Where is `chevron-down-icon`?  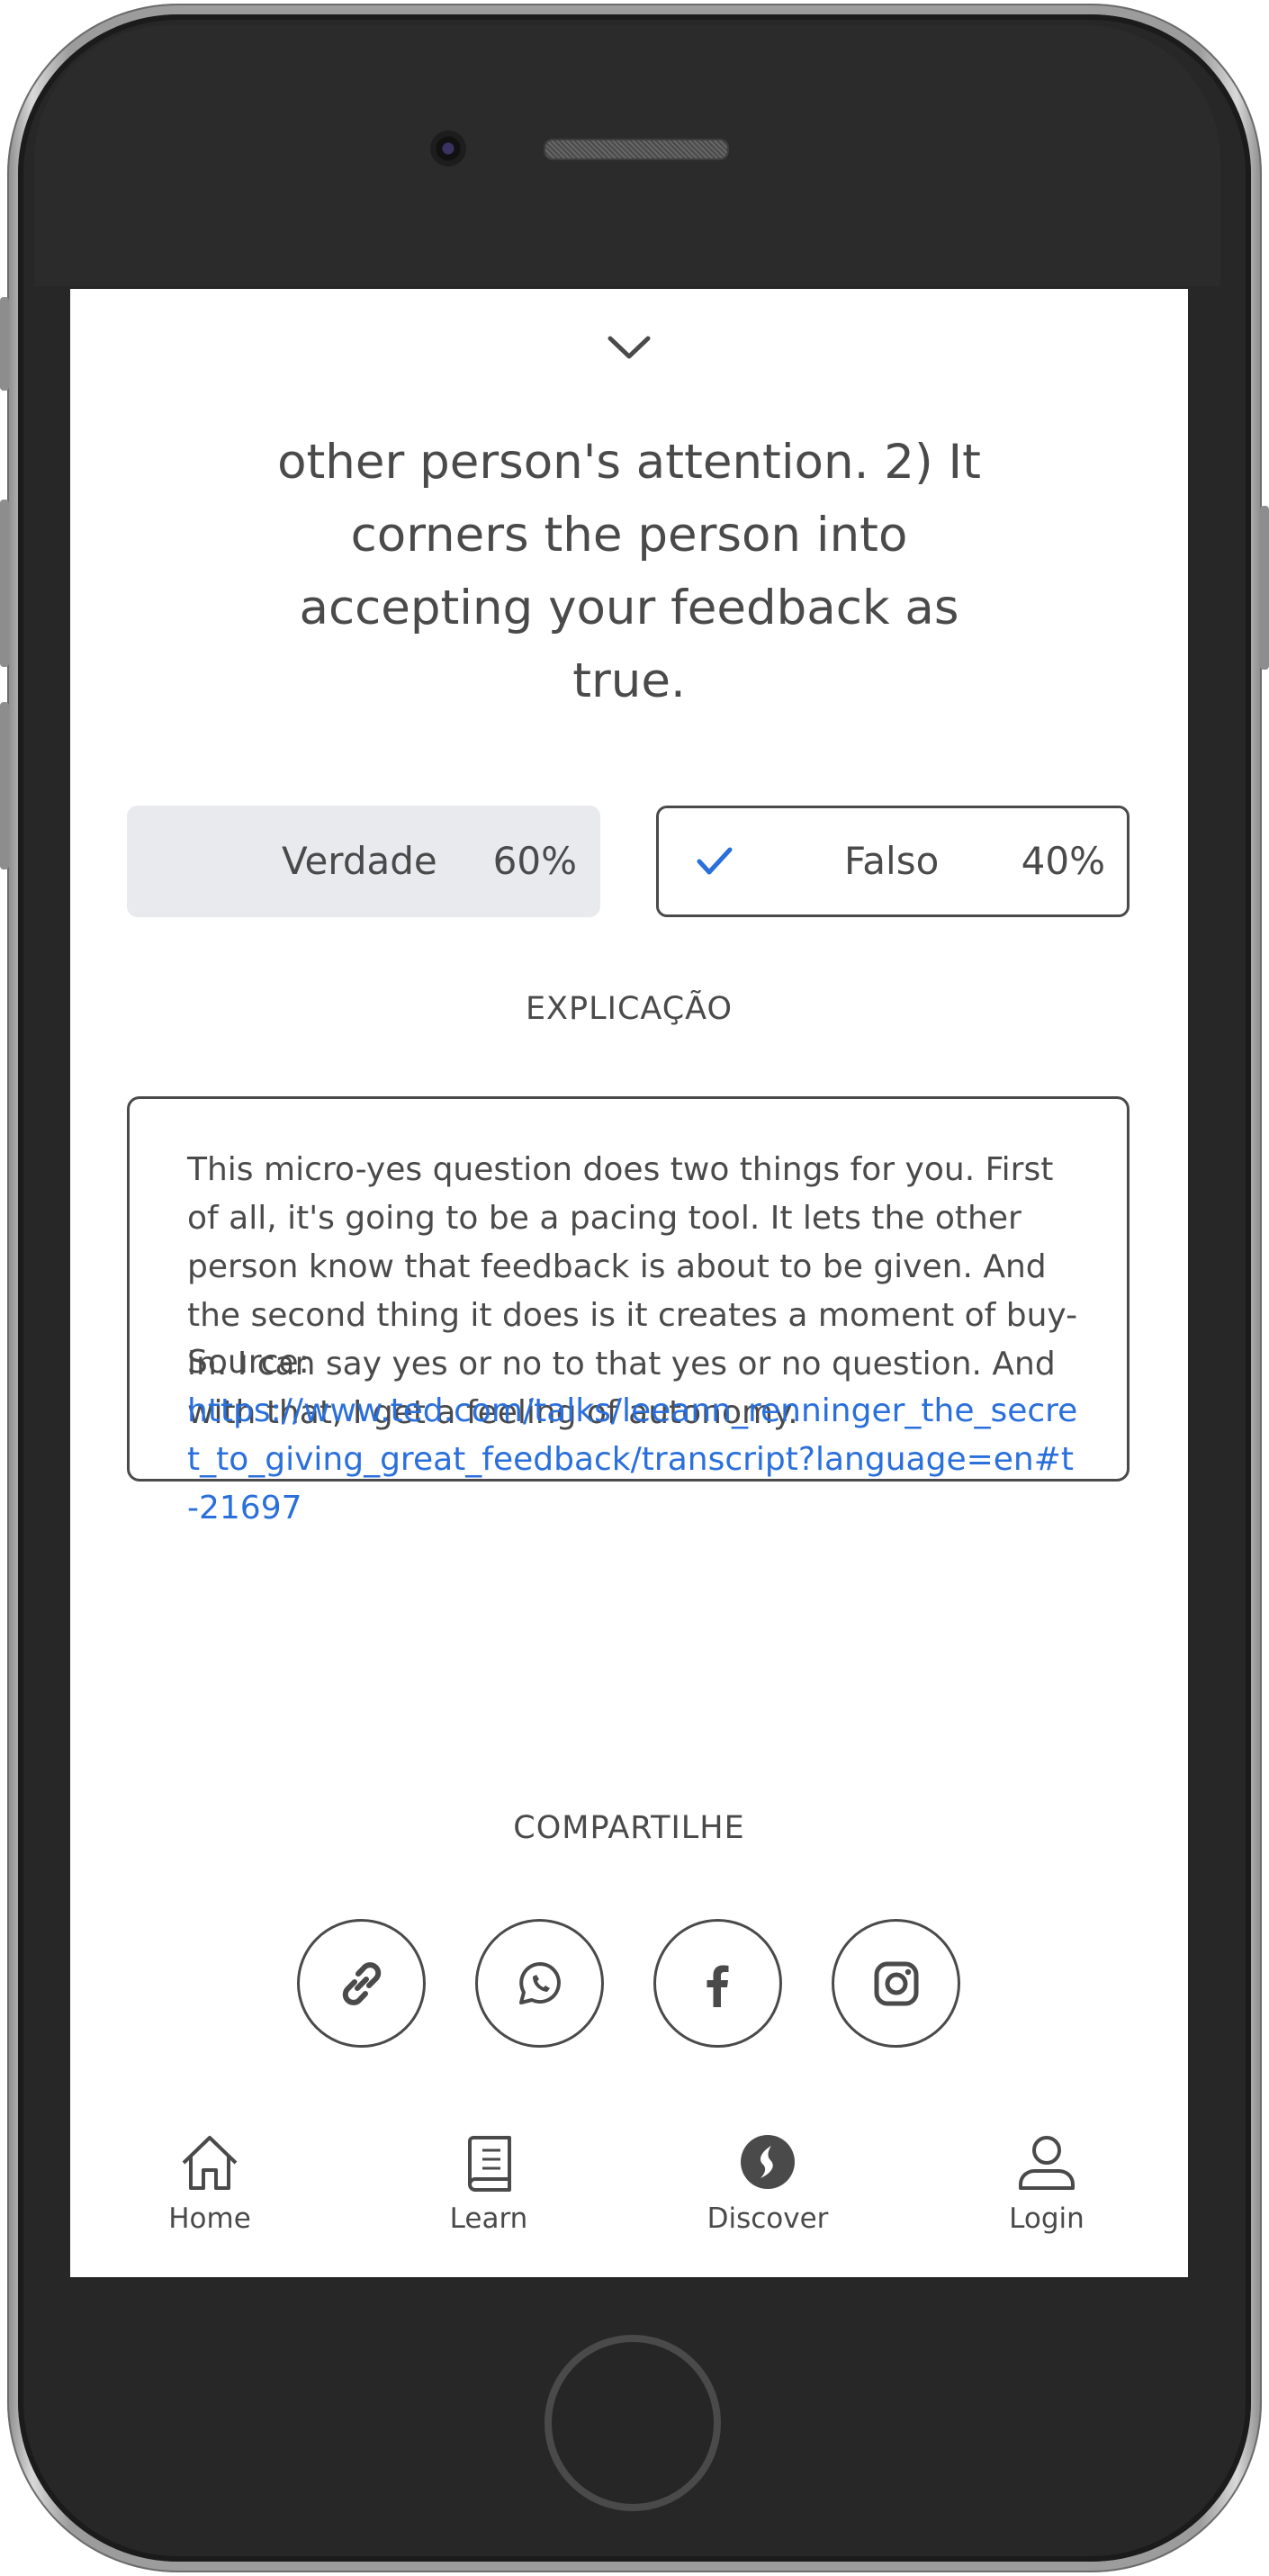 chevron-down-icon is located at coordinates (629, 347).